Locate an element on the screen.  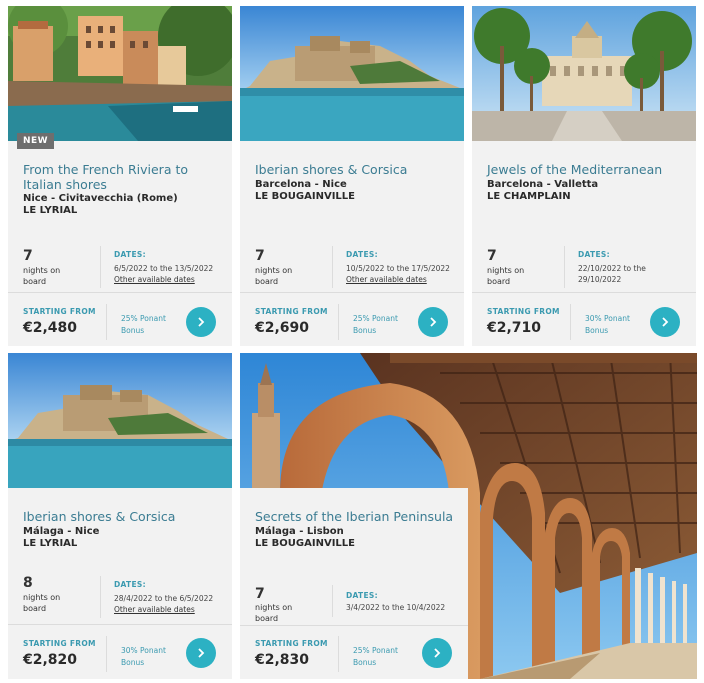
price: €2,820 is located at coordinates (50, 660).